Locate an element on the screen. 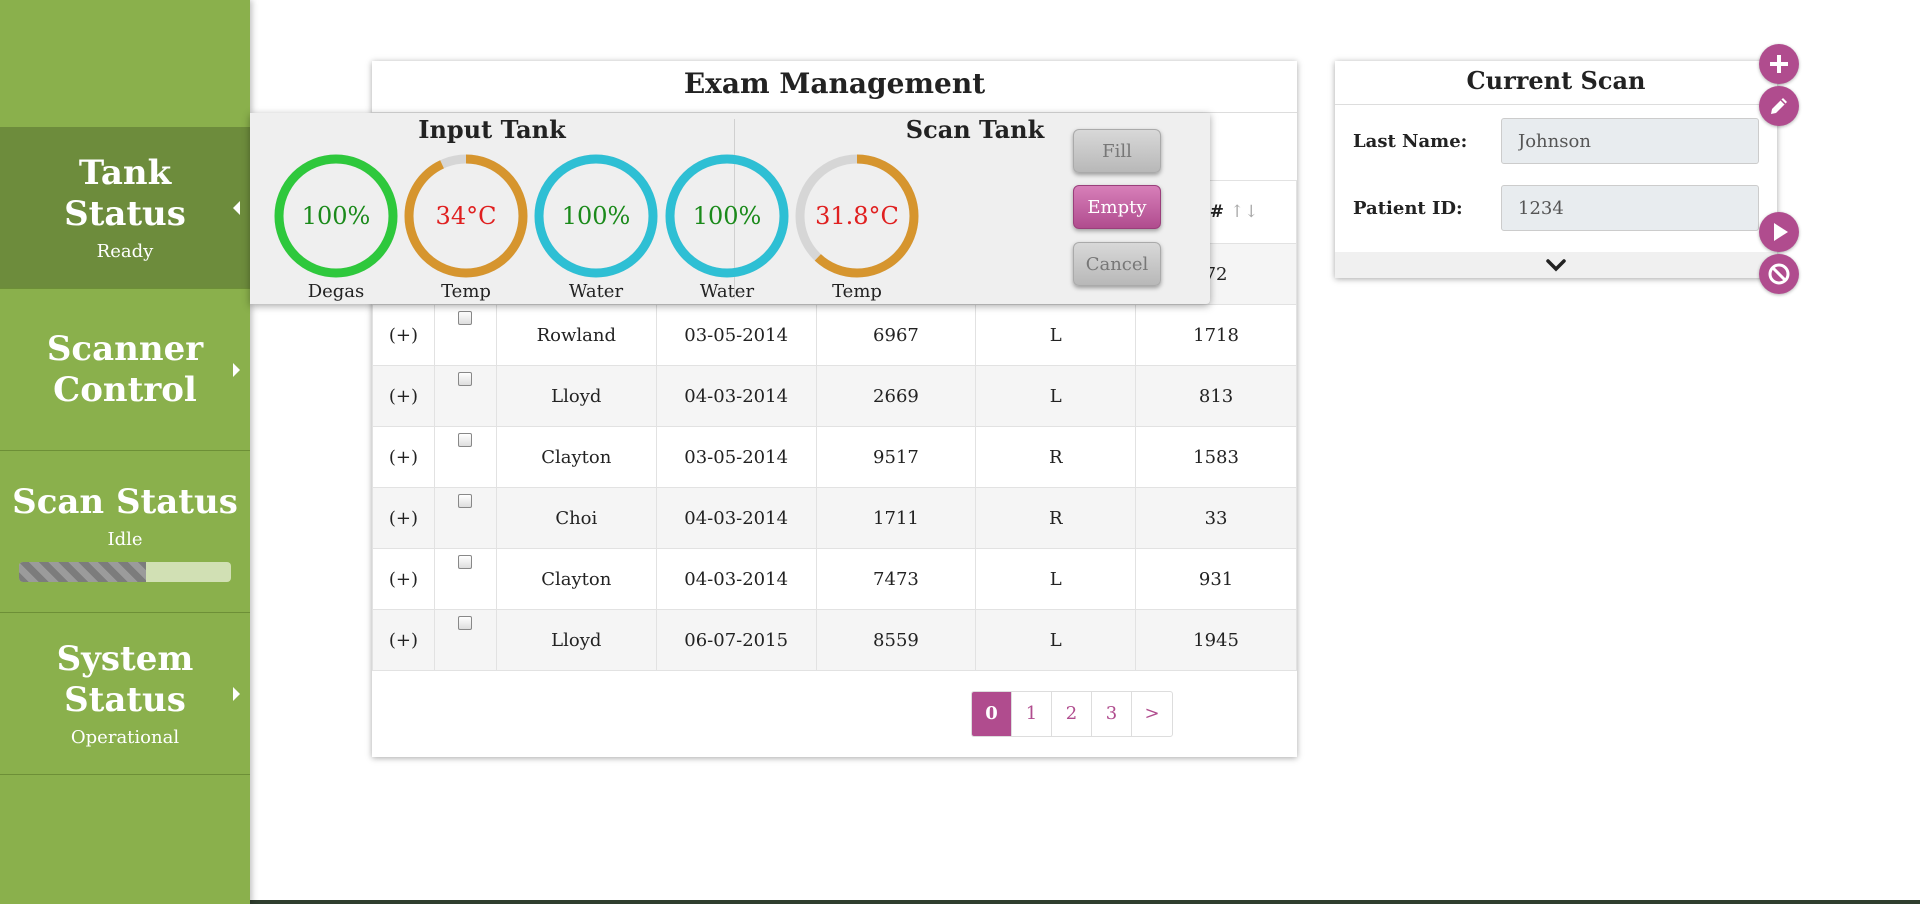 This screenshot has width=1920, height=904. page-button: 0 is located at coordinates (992, 714).